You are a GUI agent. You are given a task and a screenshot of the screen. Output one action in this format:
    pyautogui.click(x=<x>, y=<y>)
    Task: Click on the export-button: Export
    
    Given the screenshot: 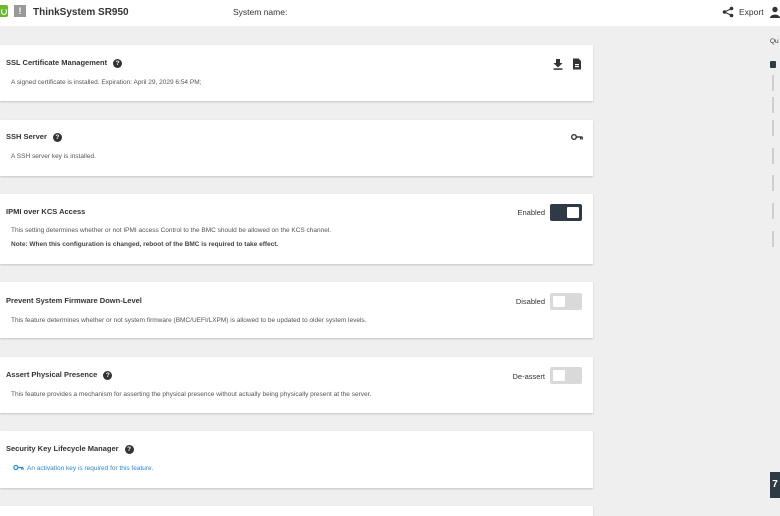 What is the action you would take?
    pyautogui.click(x=751, y=12)
    